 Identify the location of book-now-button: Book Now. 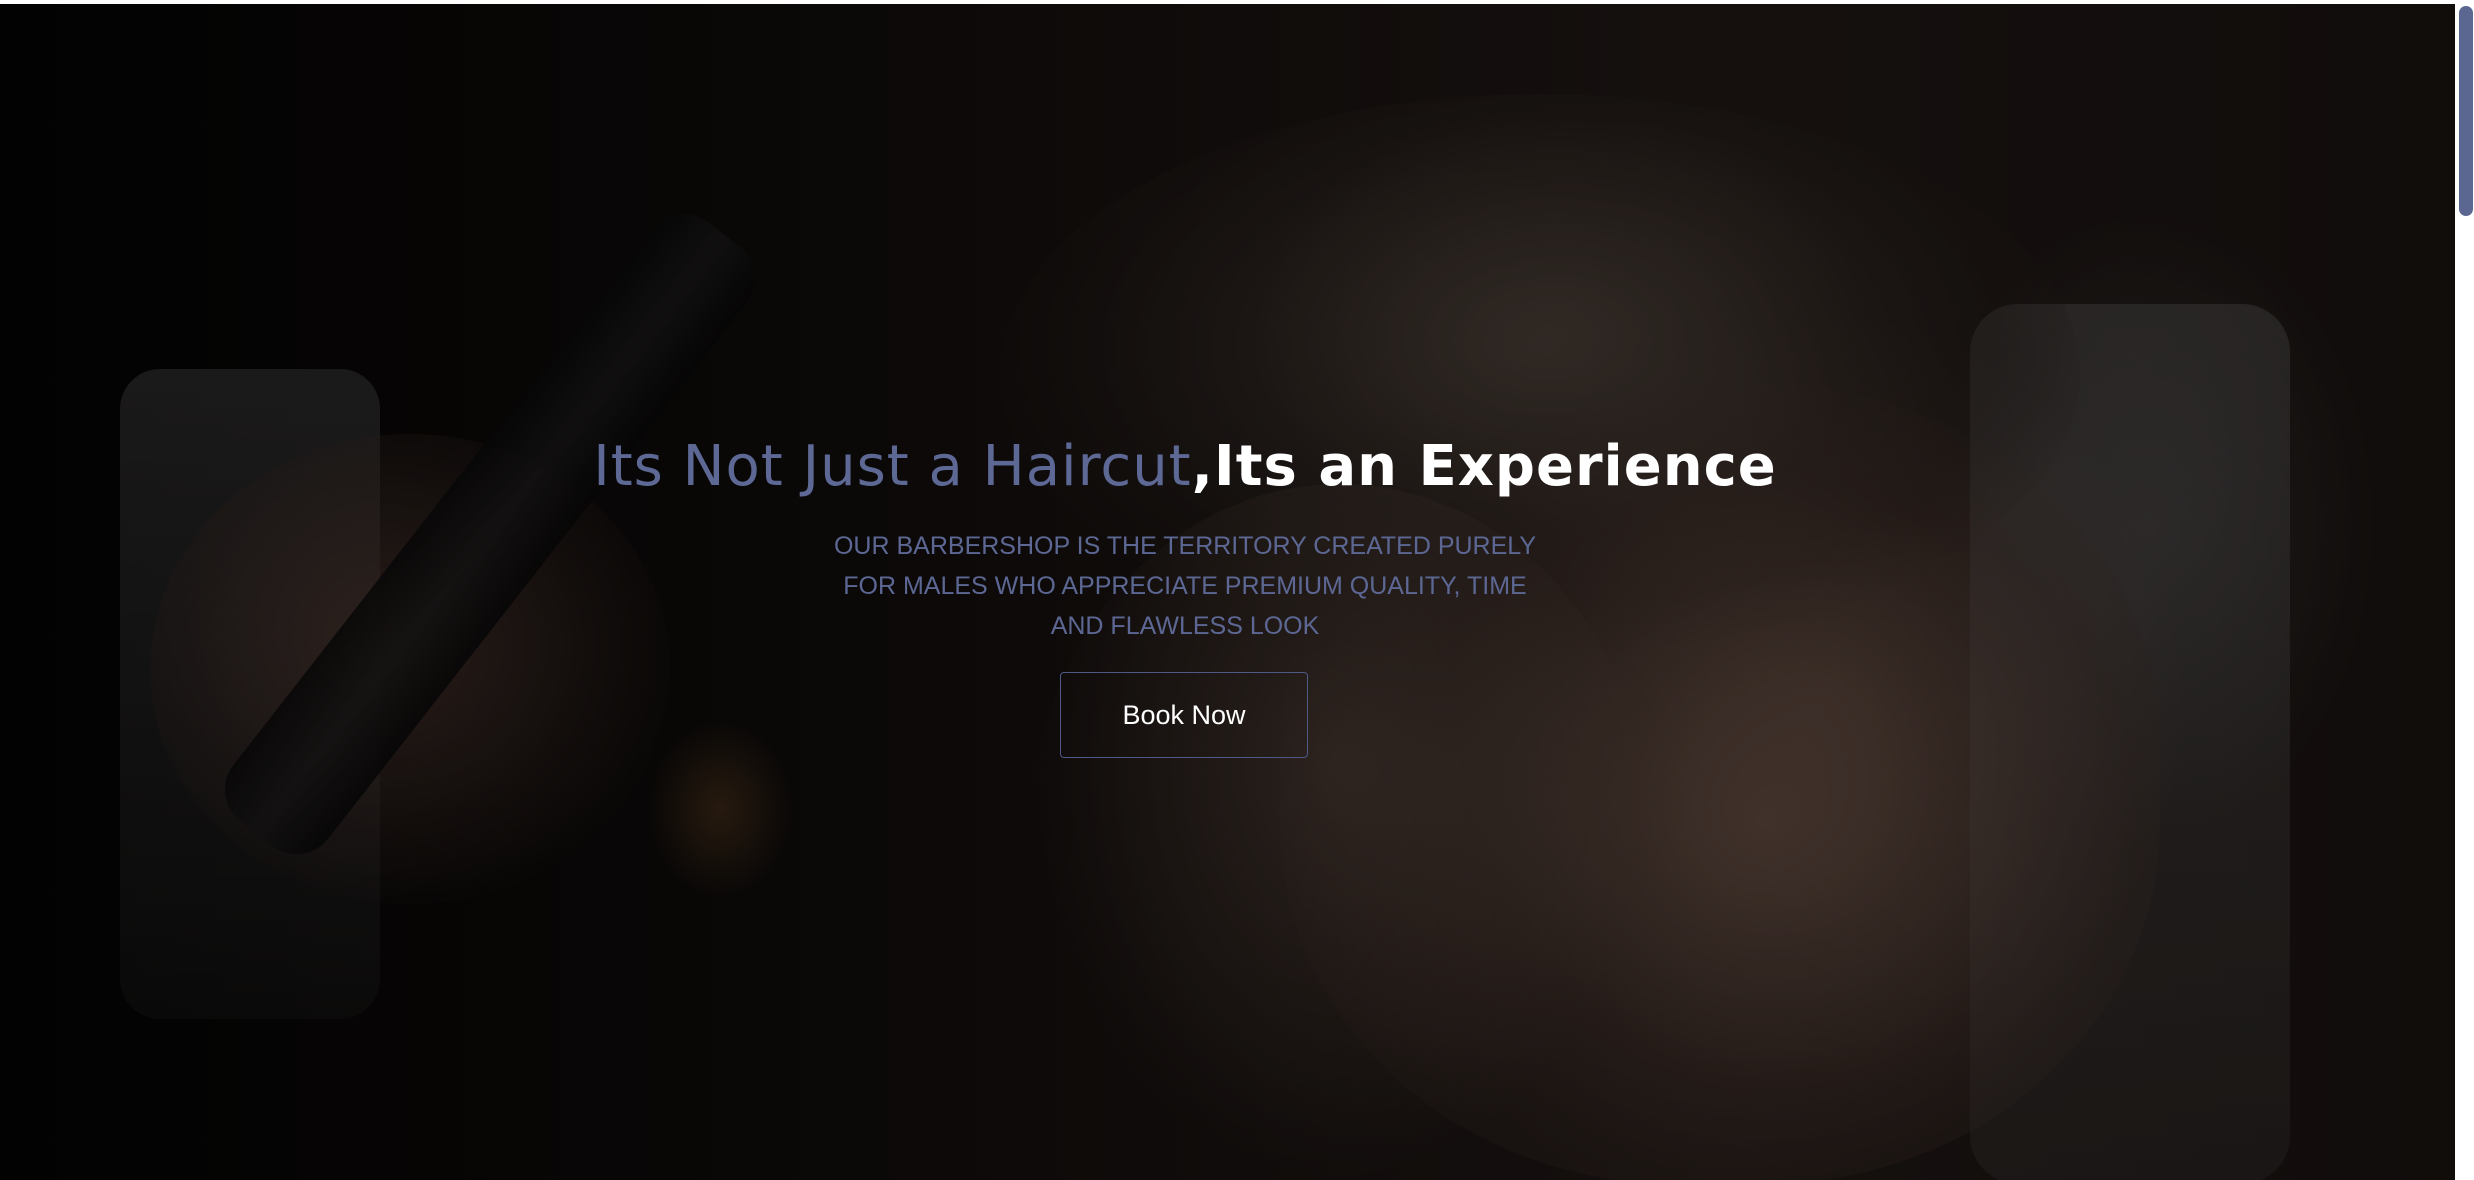
(1184, 715).